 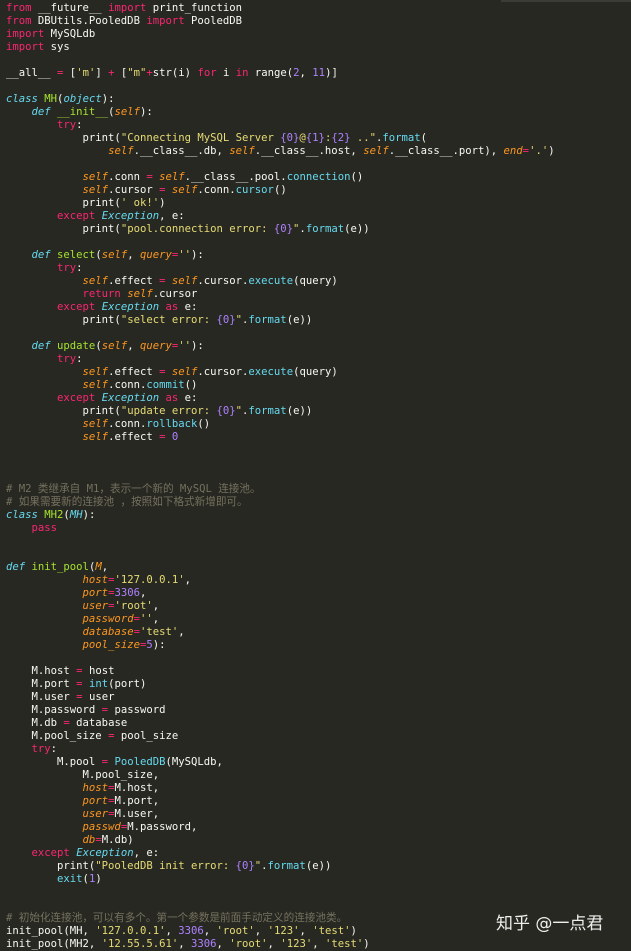 I want to click on token-keyword: in, so click(x=242, y=73).